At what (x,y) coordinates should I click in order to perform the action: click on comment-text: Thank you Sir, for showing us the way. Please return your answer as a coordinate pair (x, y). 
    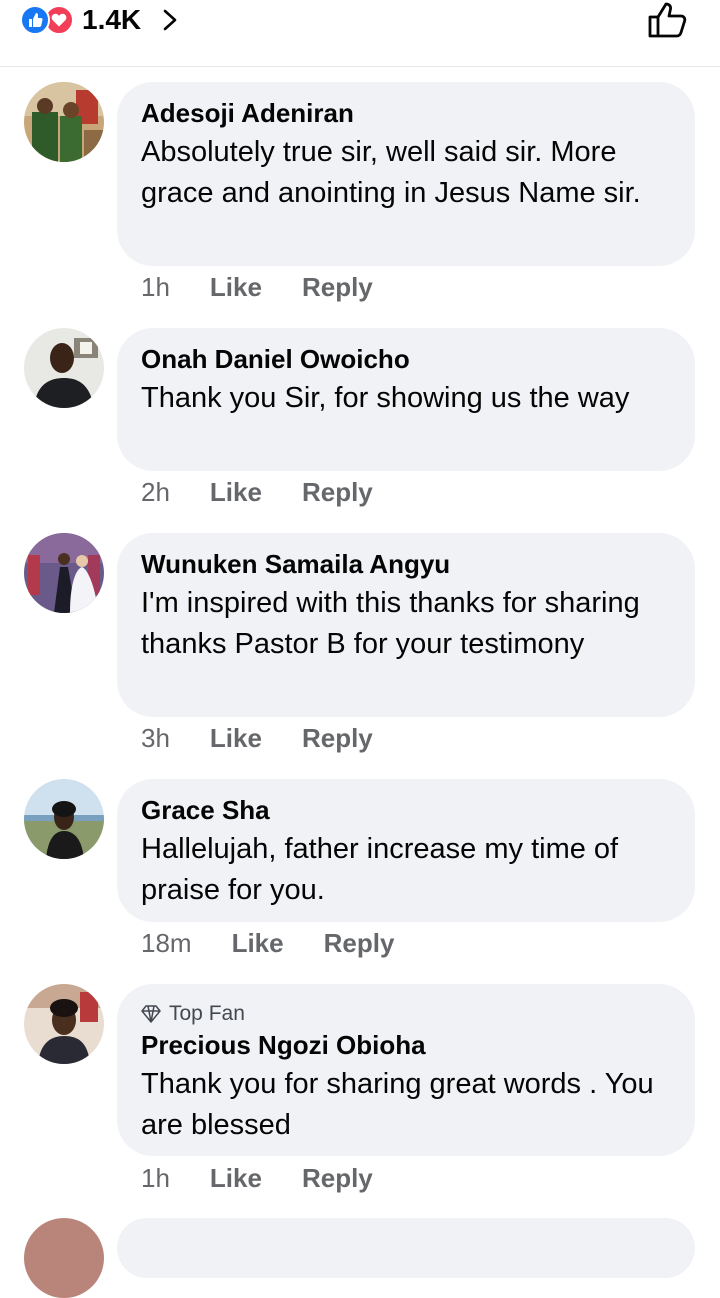
    Looking at the image, I should click on (385, 398).